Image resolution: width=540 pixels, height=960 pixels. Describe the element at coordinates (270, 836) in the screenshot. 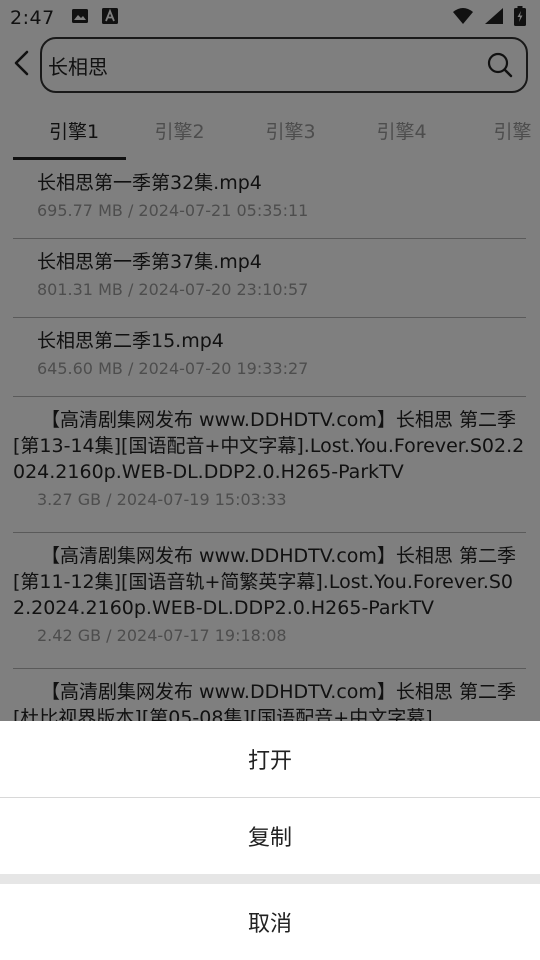

I see `copy-button: 复制` at that location.